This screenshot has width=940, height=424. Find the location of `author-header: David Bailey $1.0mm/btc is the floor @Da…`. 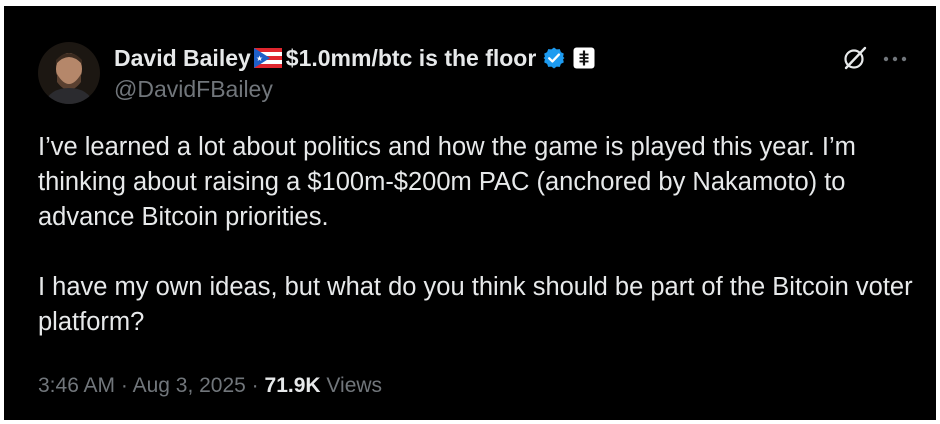

author-header: David Bailey $1.0mm/btc is the floor @Da… is located at coordinates (354, 72).